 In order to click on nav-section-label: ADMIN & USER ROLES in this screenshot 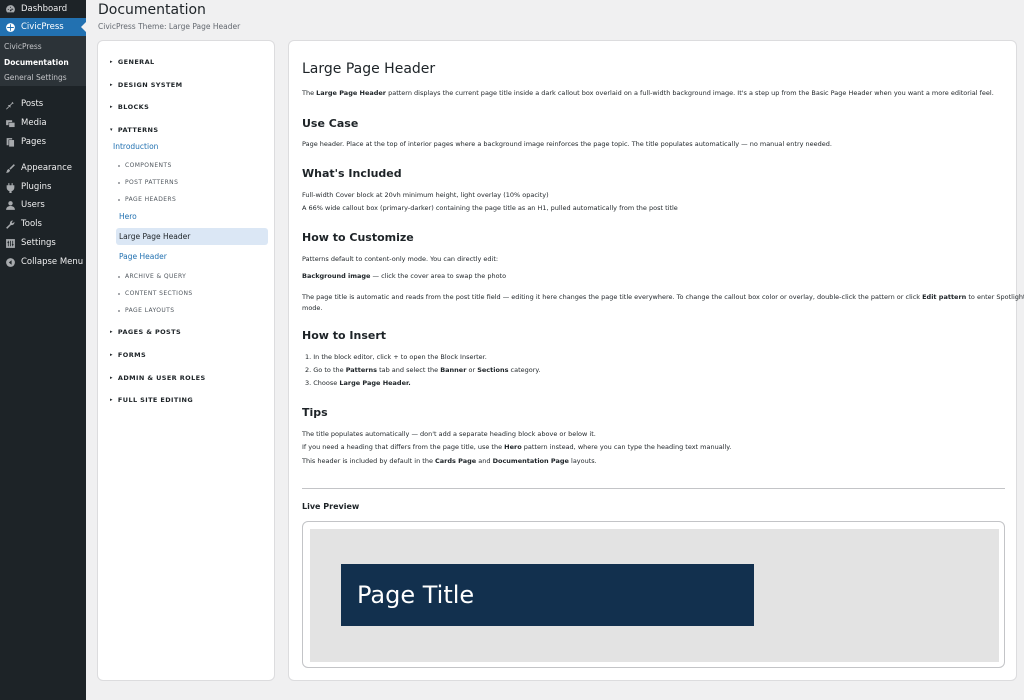, I will do `click(161, 378)`.